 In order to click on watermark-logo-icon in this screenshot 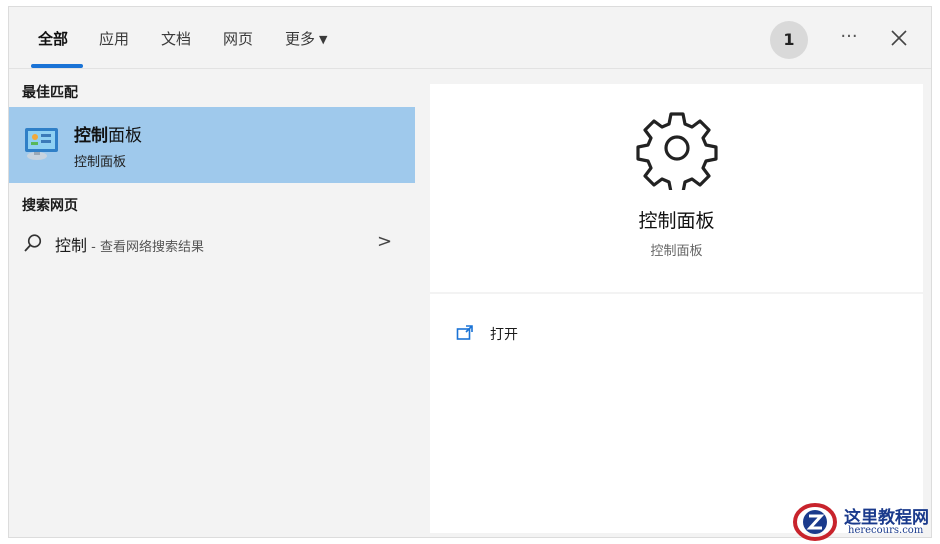, I will do `click(815, 522)`.